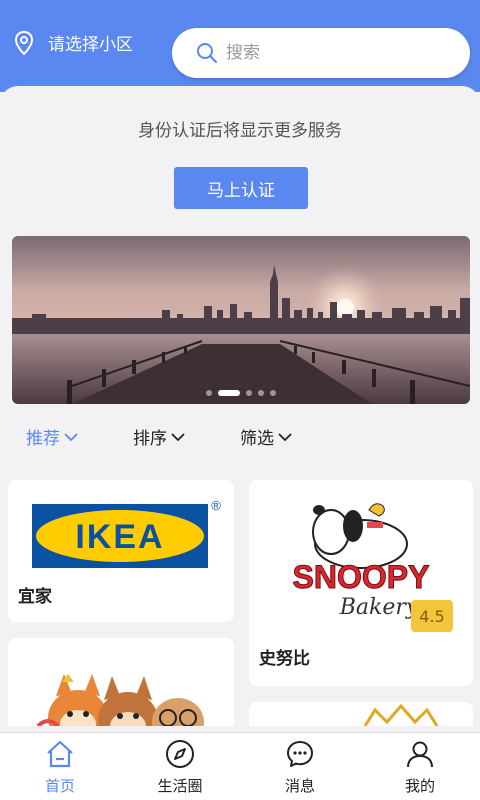 This screenshot has height=800, width=480. I want to click on search-input, so click(336, 53).